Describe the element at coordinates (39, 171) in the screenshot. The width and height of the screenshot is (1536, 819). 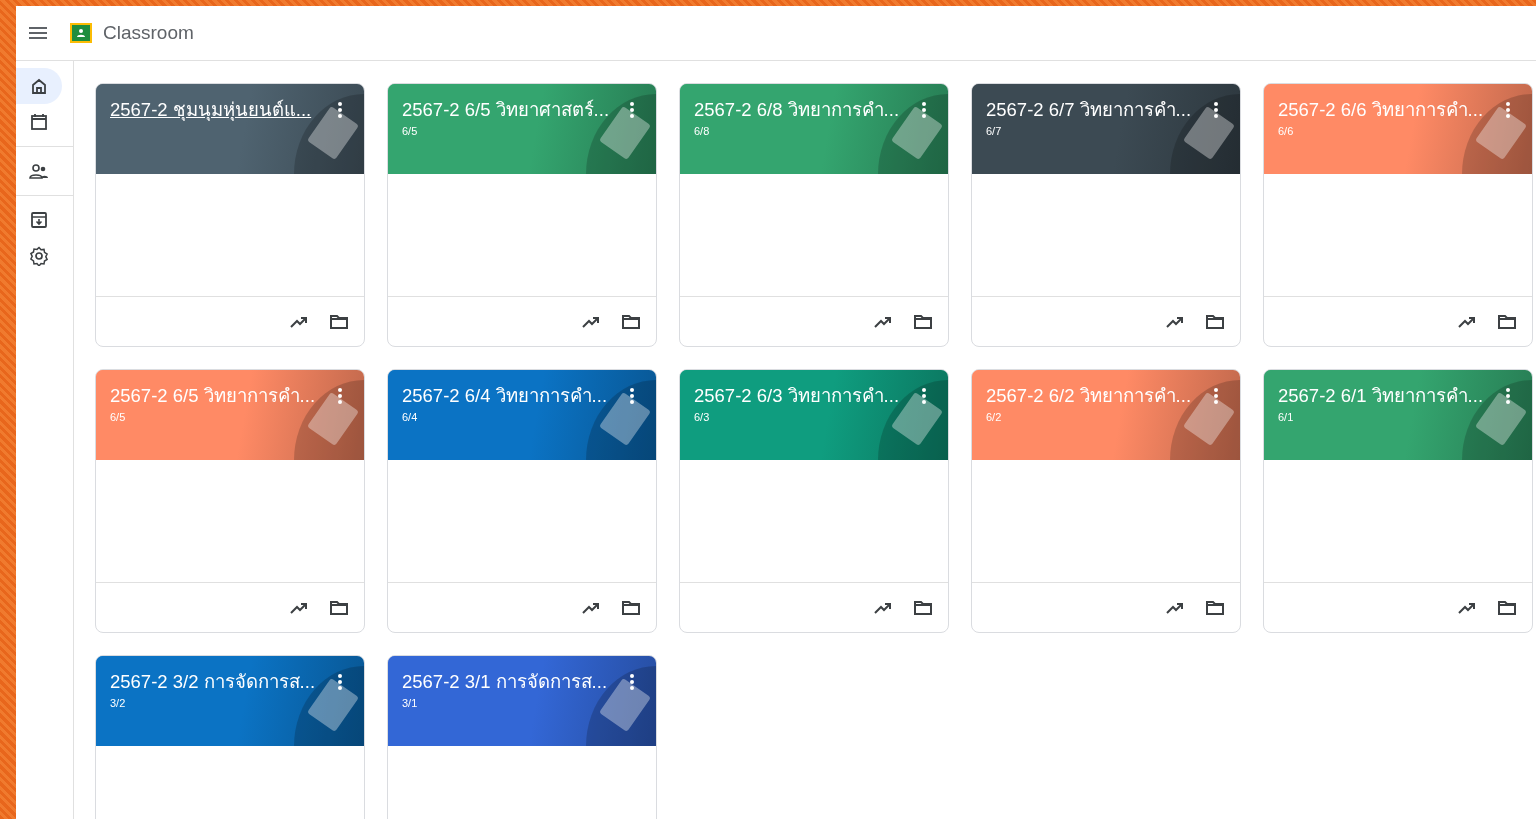
I see `people-icon` at that location.